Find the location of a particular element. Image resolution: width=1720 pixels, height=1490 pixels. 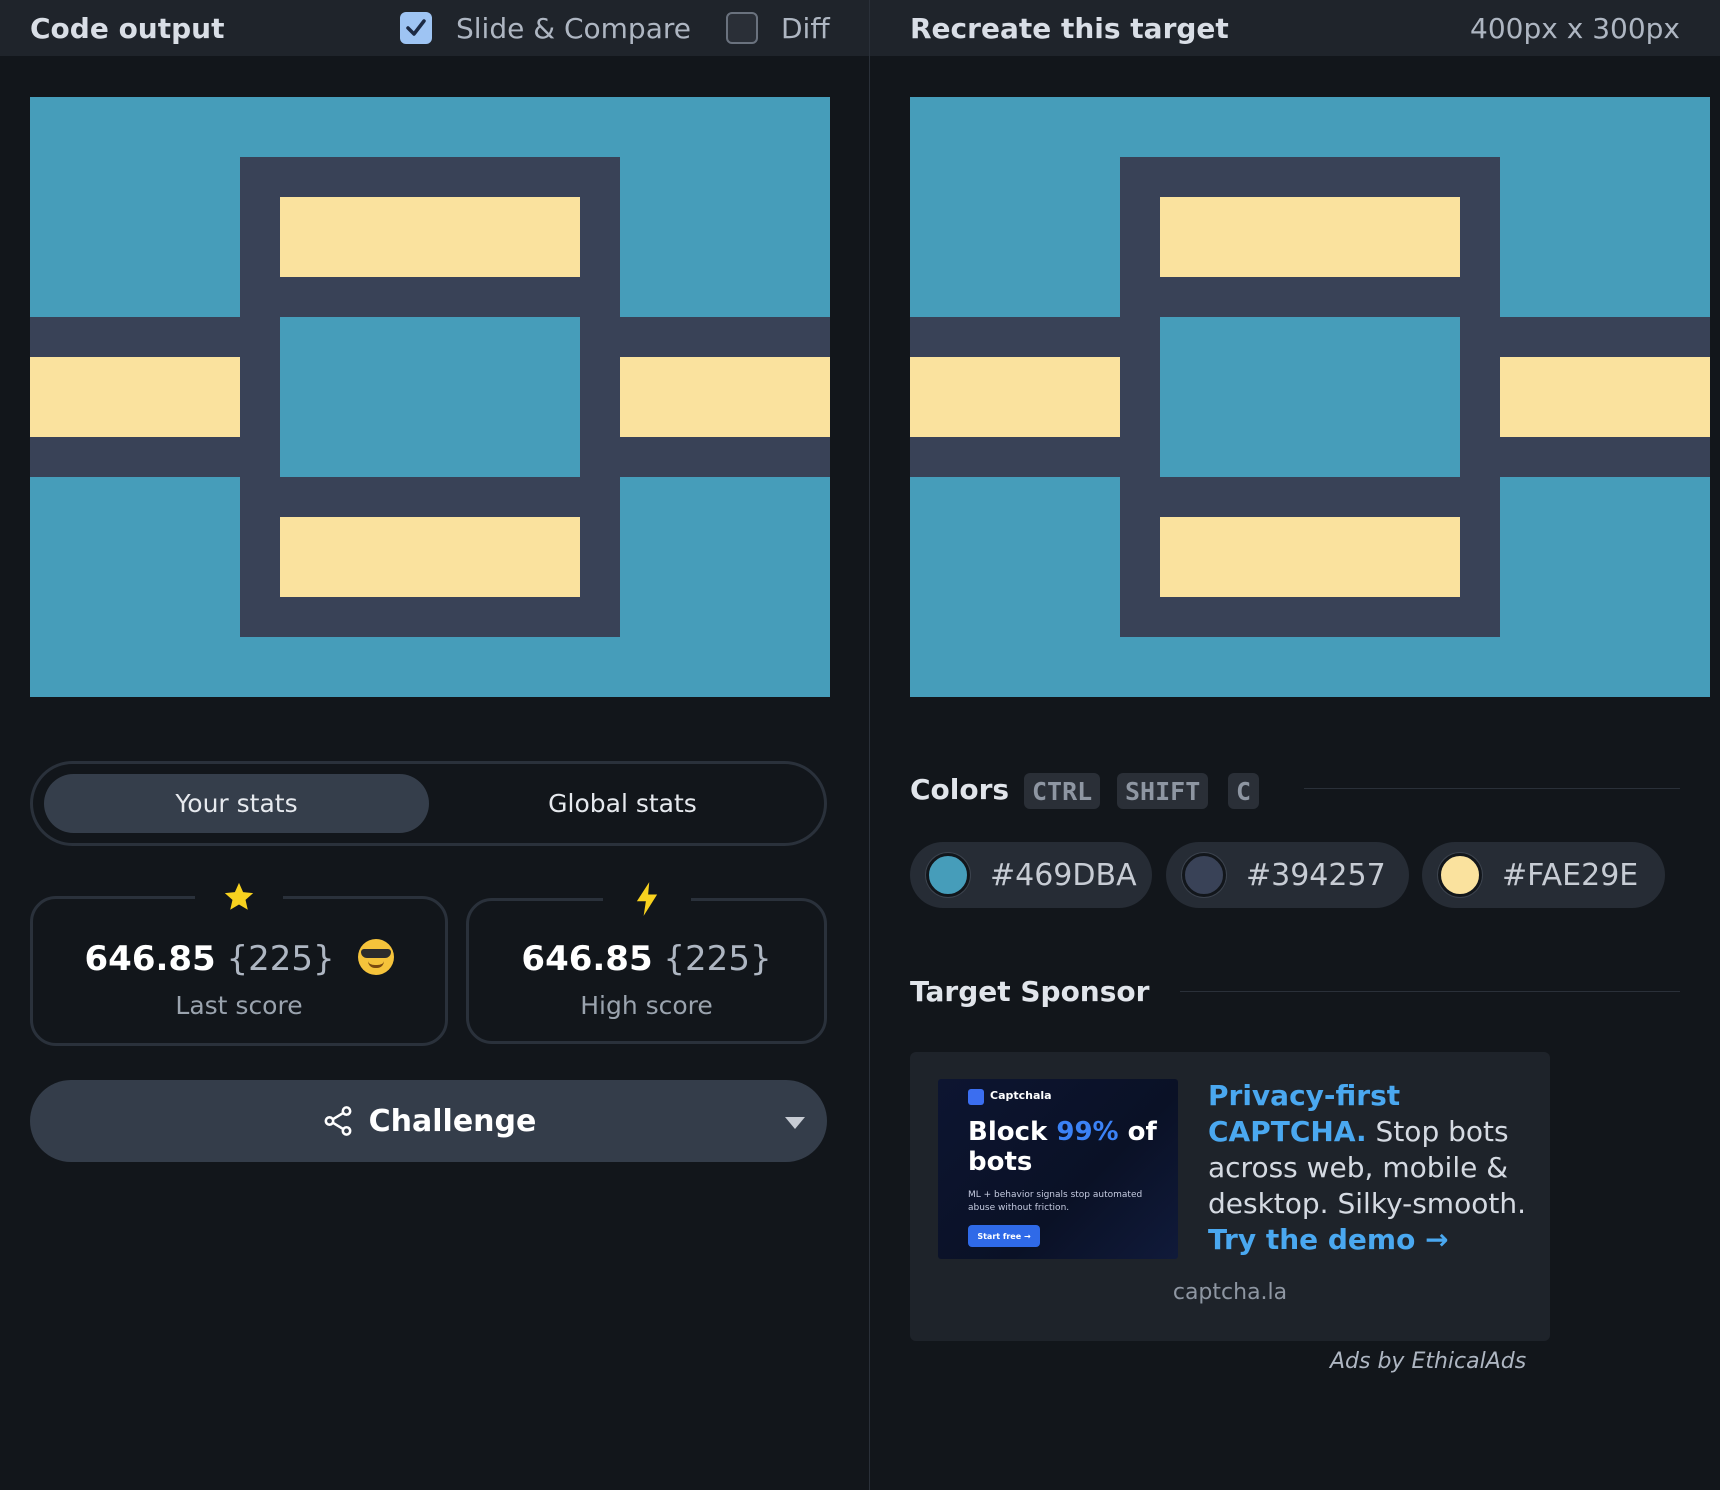

high-score-label: High score is located at coordinates (646, 1005).